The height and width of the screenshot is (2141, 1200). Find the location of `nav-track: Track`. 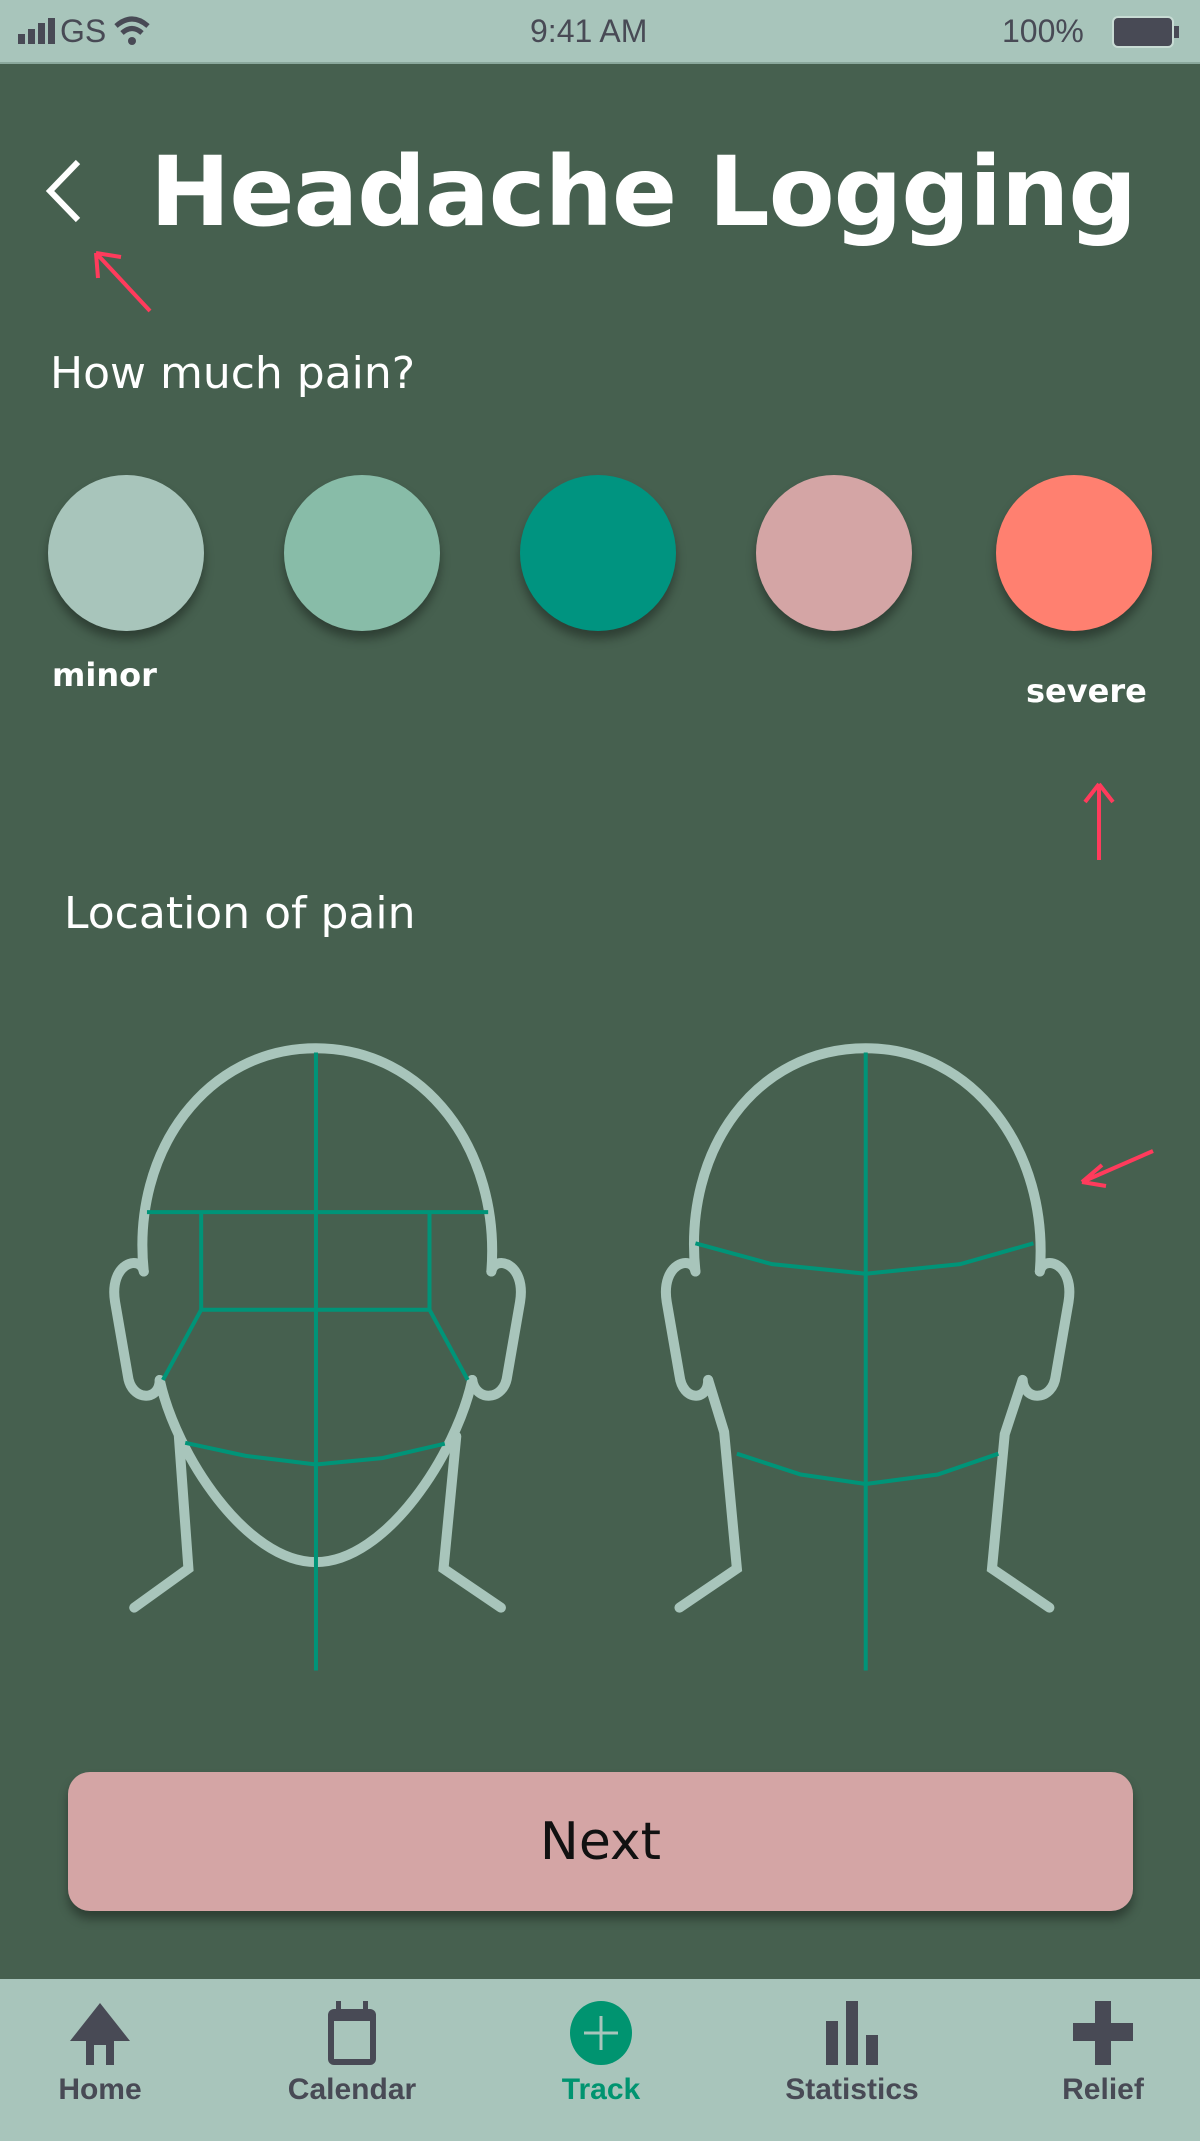

nav-track: Track is located at coordinates (601, 2060).